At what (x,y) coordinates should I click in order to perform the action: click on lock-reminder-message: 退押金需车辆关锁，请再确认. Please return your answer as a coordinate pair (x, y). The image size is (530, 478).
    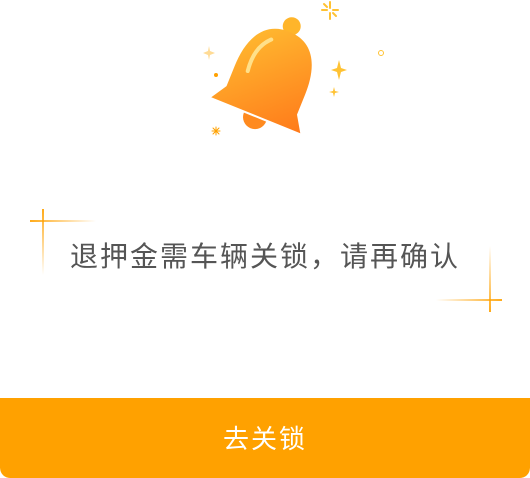
    Looking at the image, I should click on (264, 256).